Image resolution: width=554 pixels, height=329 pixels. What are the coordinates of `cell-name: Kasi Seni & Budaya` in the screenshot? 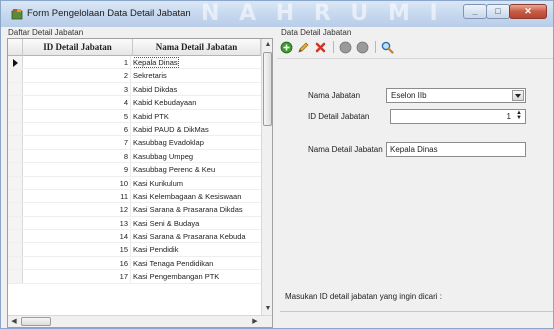 It's located at (197, 223).